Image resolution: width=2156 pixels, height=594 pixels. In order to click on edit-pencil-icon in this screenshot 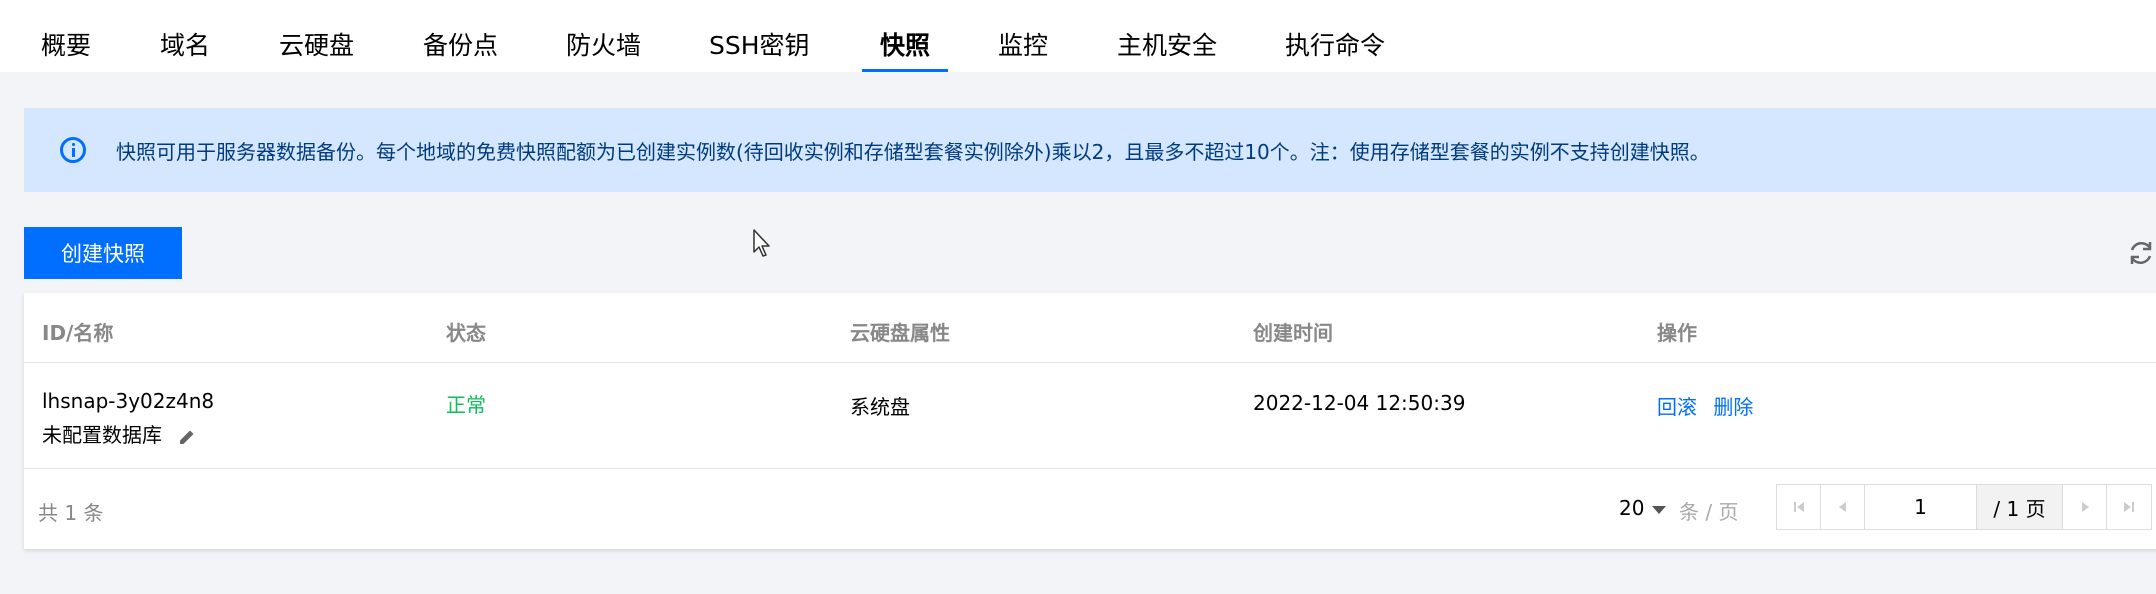, I will do `click(187, 437)`.